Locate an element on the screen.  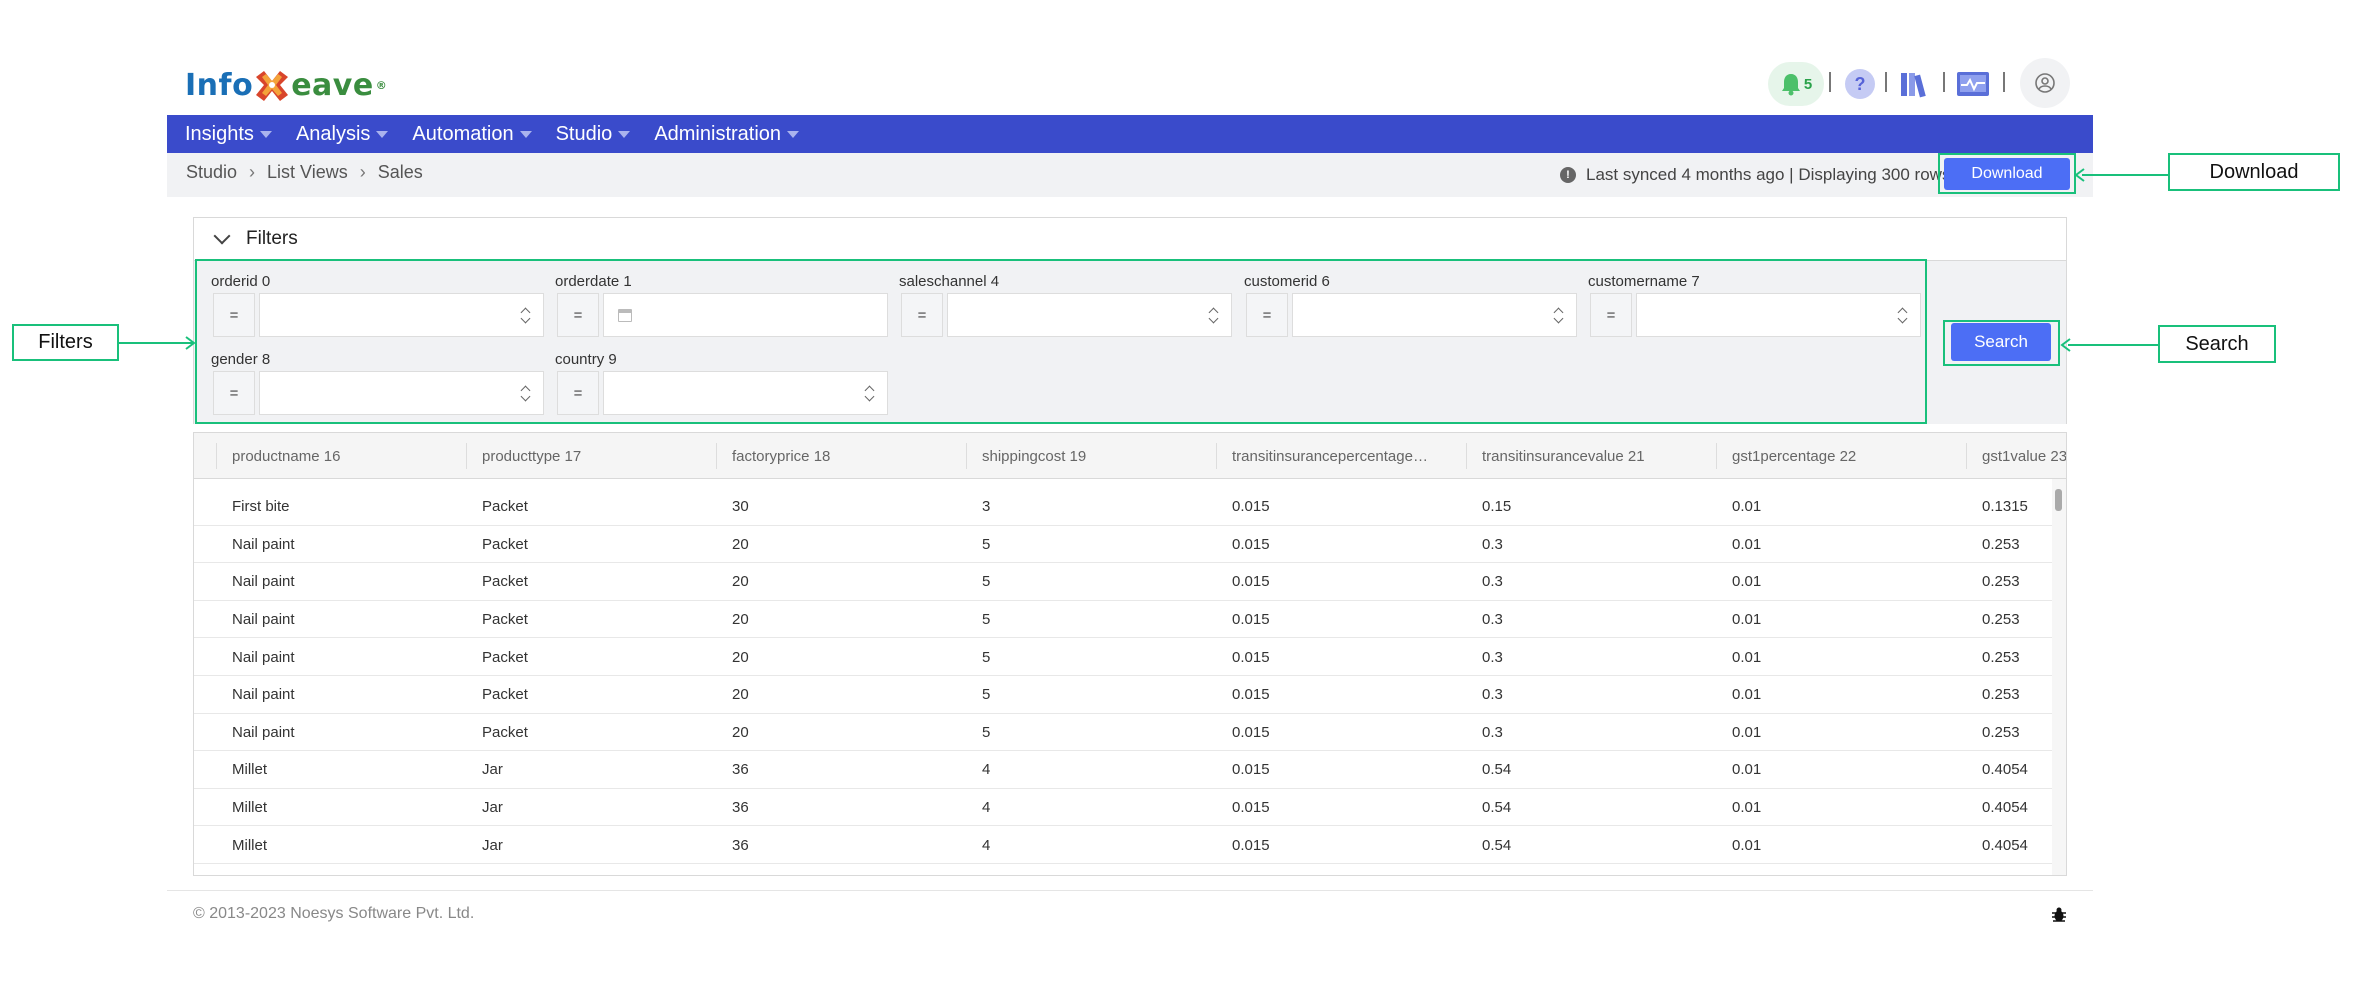
nav-administration: Administration is located at coordinates (727, 134).